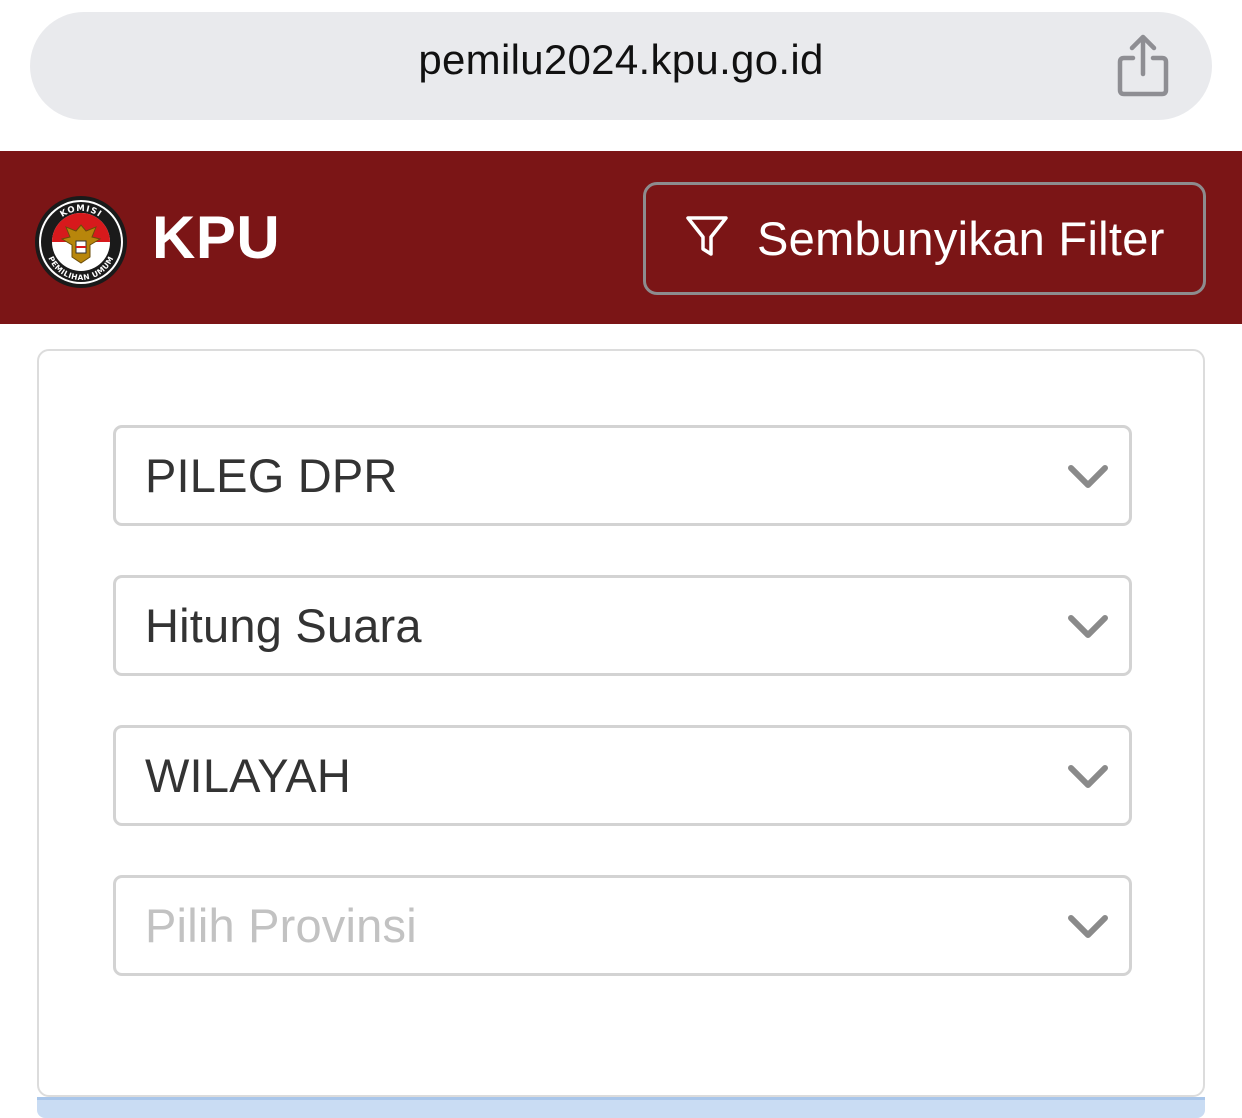 This screenshot has width=1242, height=1118. What do you see at coordinates (248, 775) in the screenshot?
I see `region-type-value: WILAYAH` at bounding box center [248, 775].